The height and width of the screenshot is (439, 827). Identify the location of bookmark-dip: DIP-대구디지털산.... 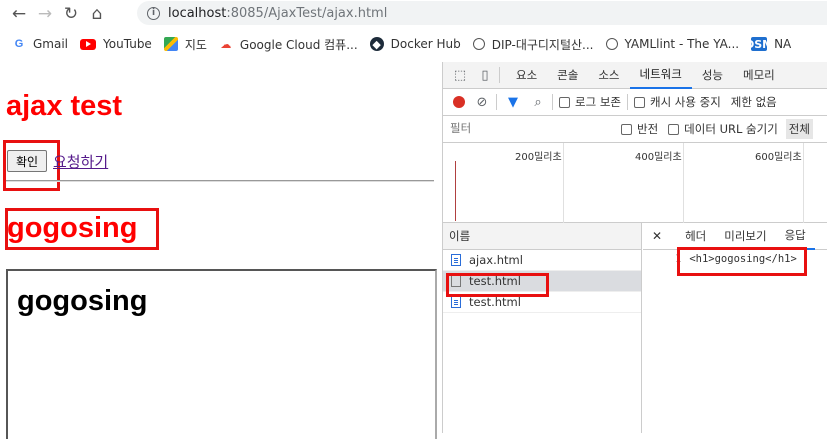
(533, 44).